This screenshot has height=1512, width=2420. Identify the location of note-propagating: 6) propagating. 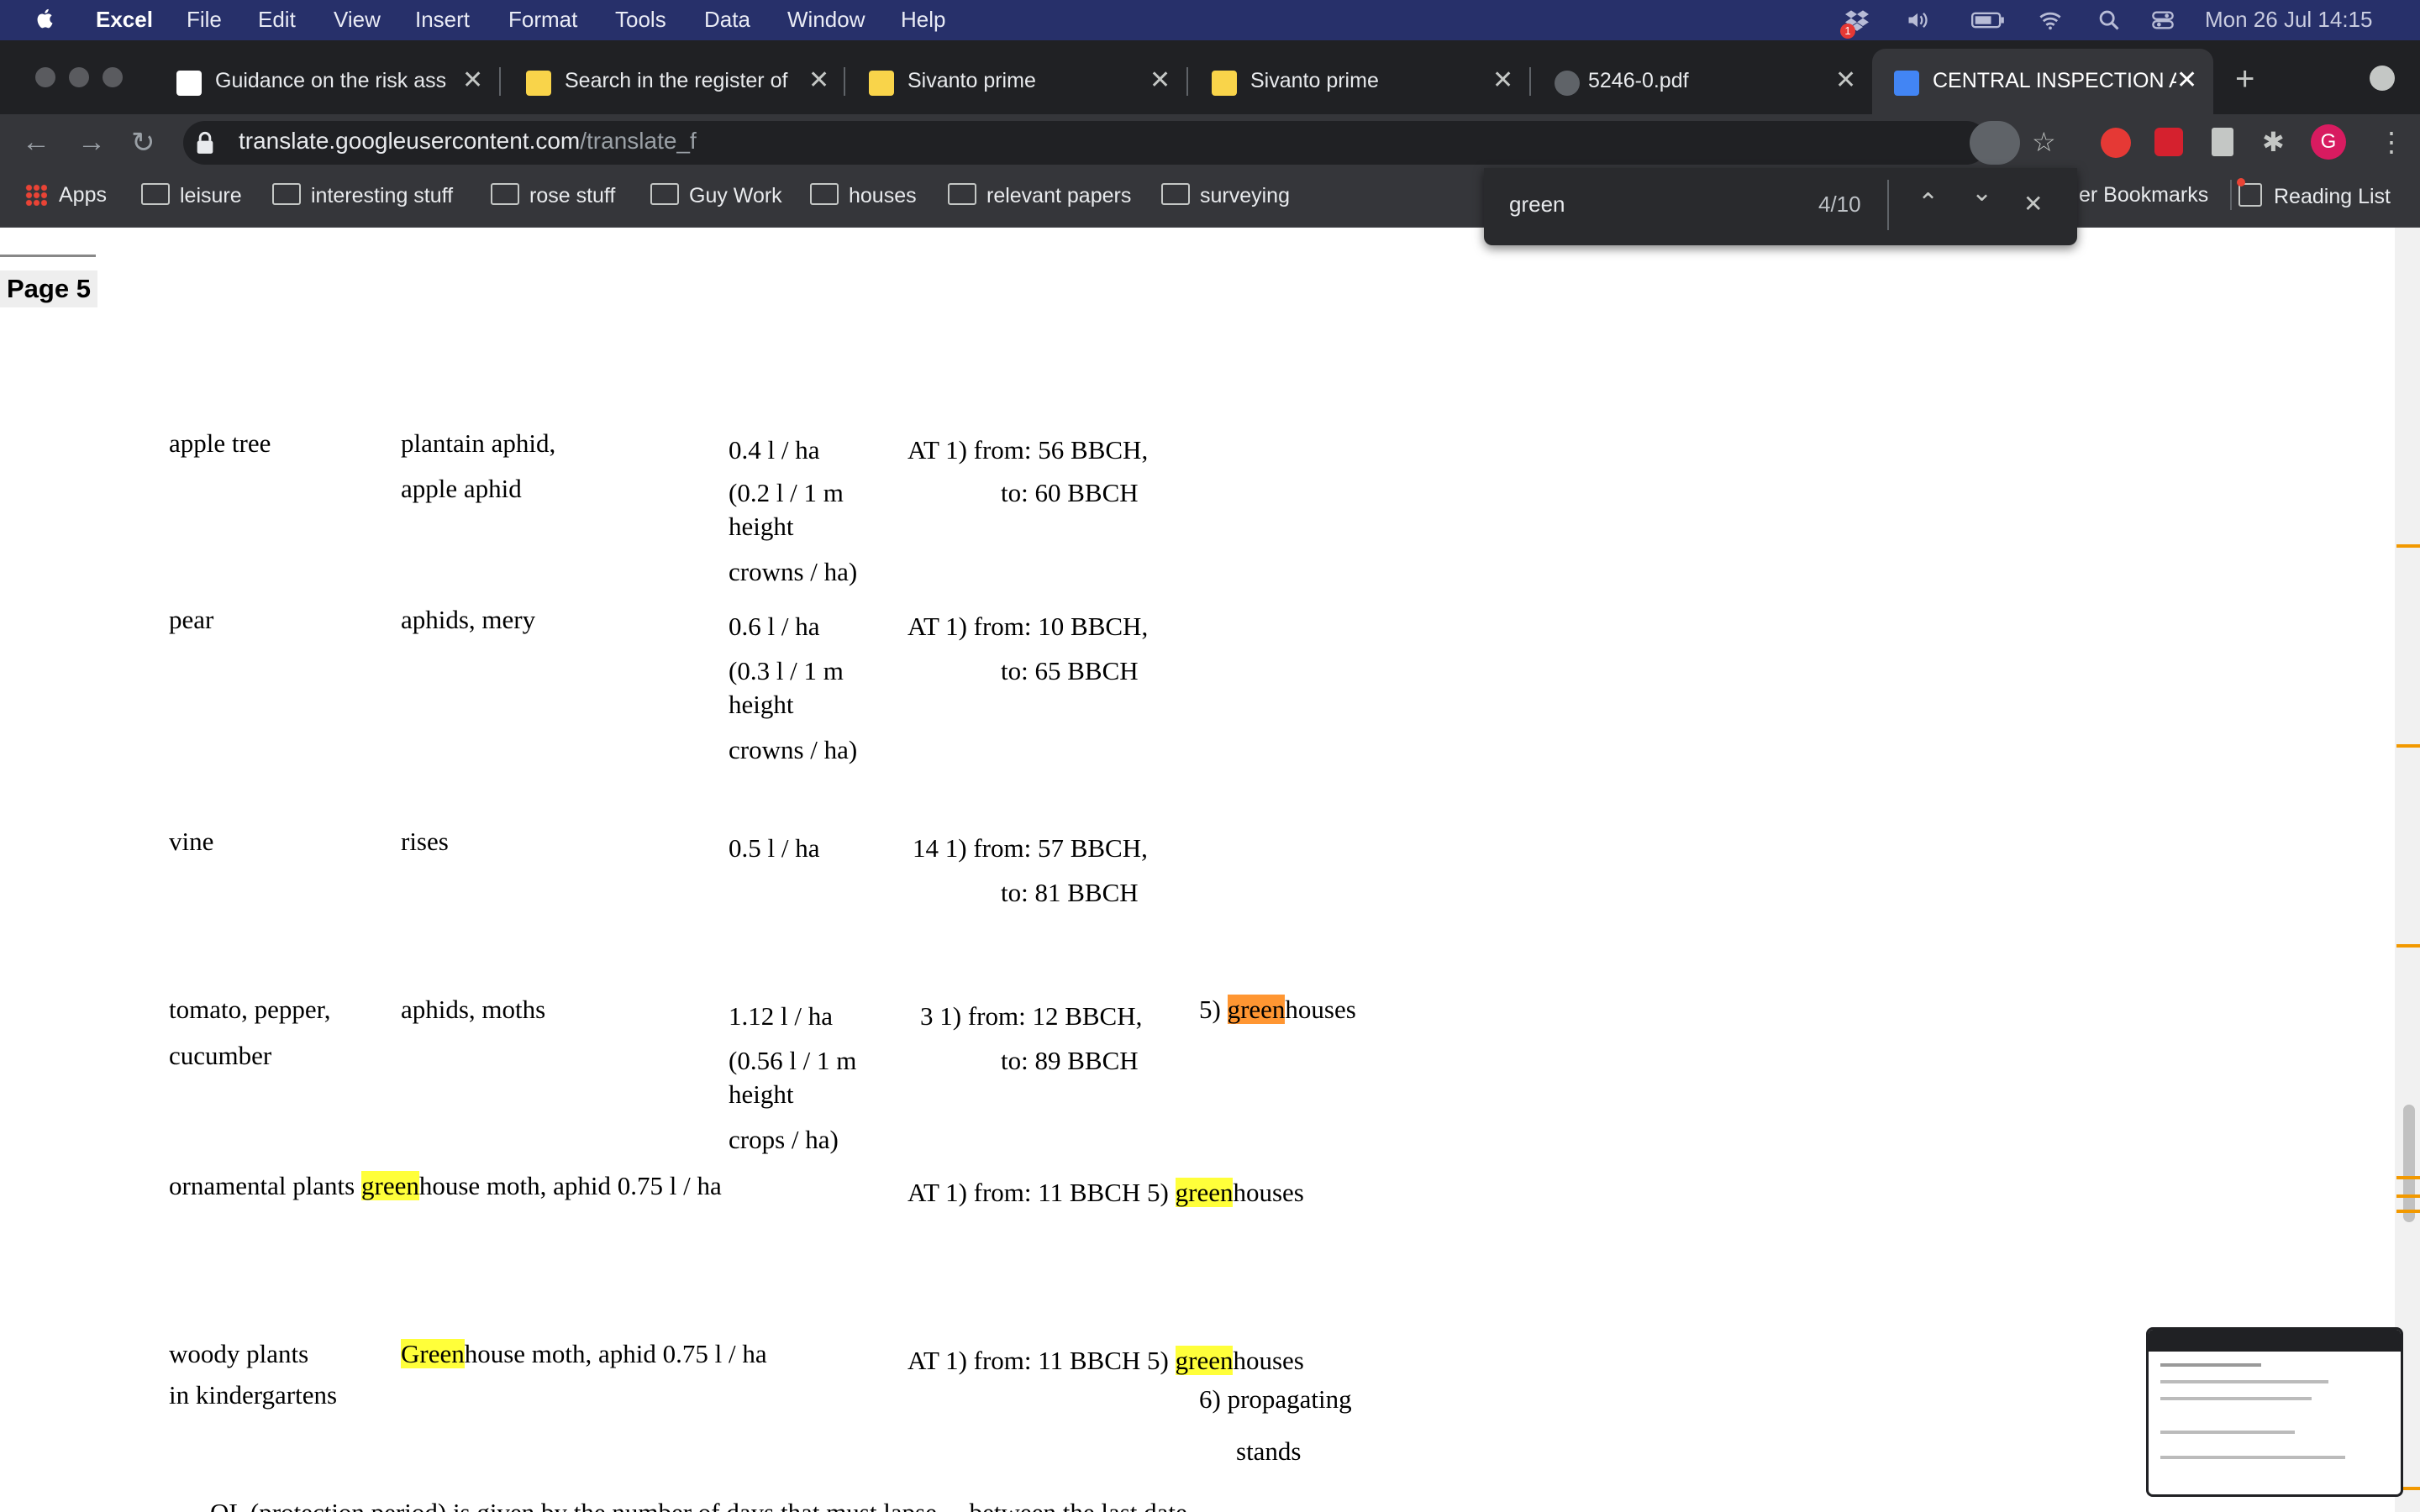
(1275, 1399).